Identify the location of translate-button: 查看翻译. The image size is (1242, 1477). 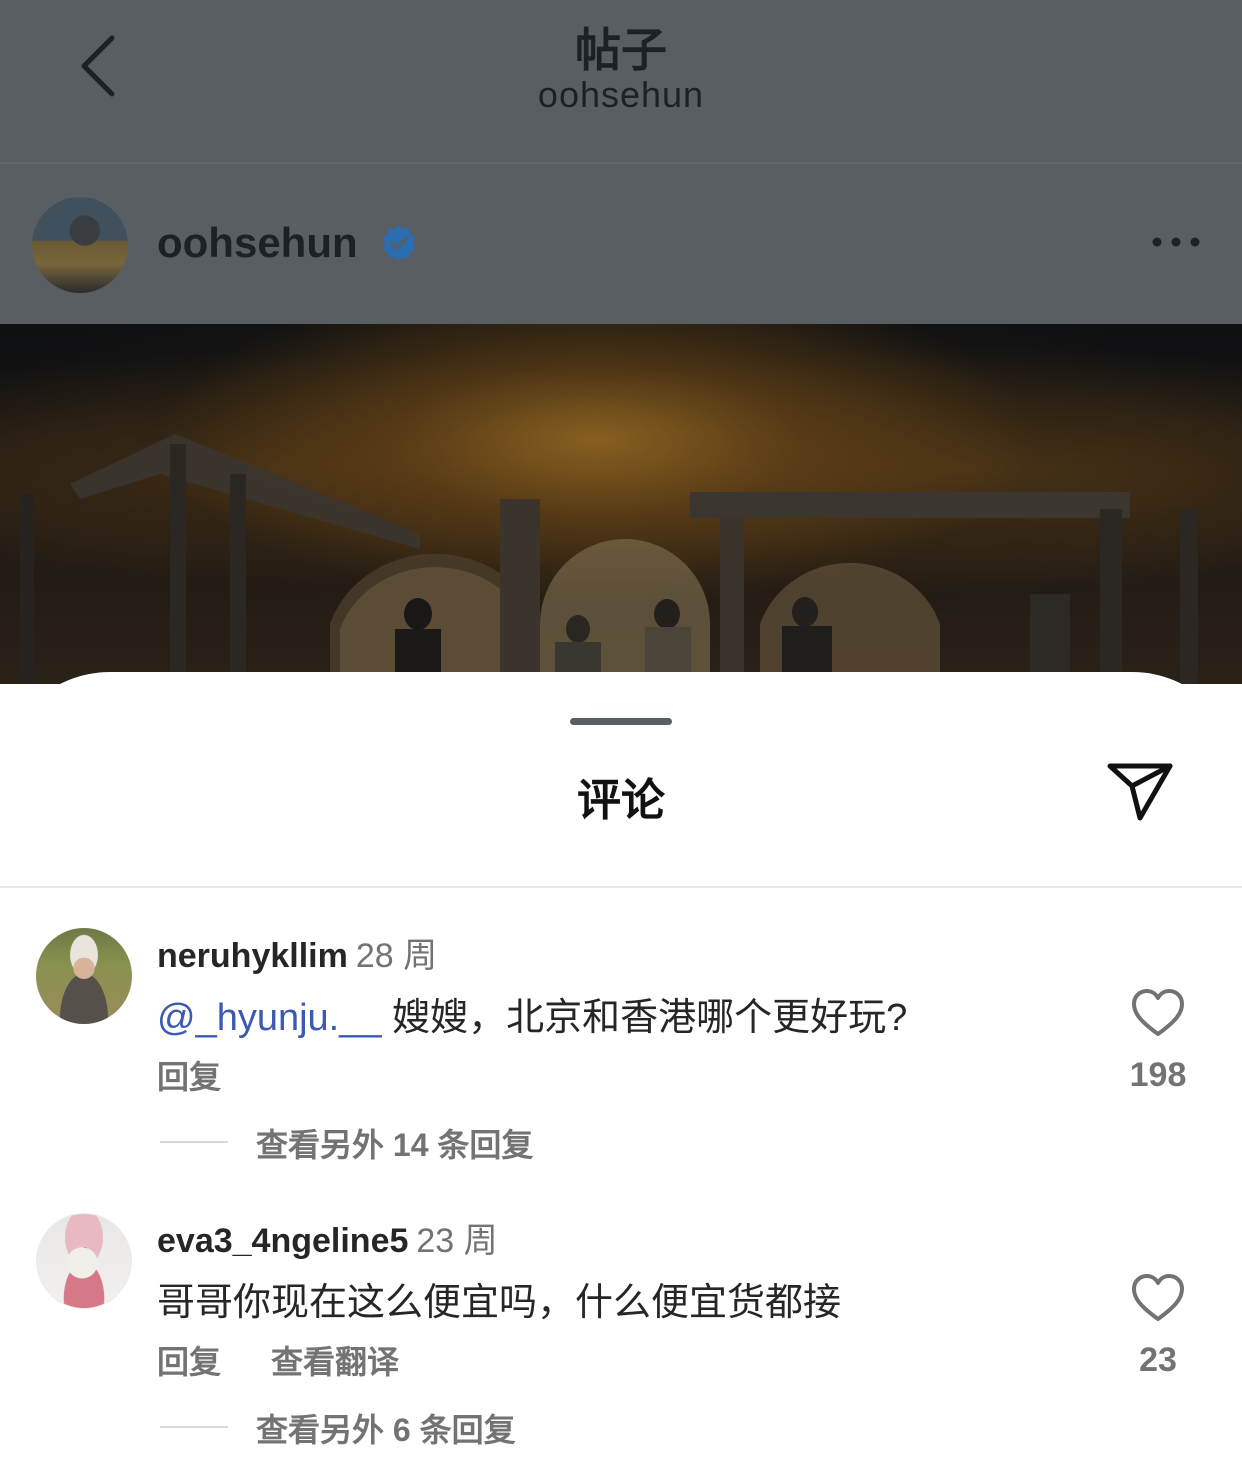
(335, 1362).